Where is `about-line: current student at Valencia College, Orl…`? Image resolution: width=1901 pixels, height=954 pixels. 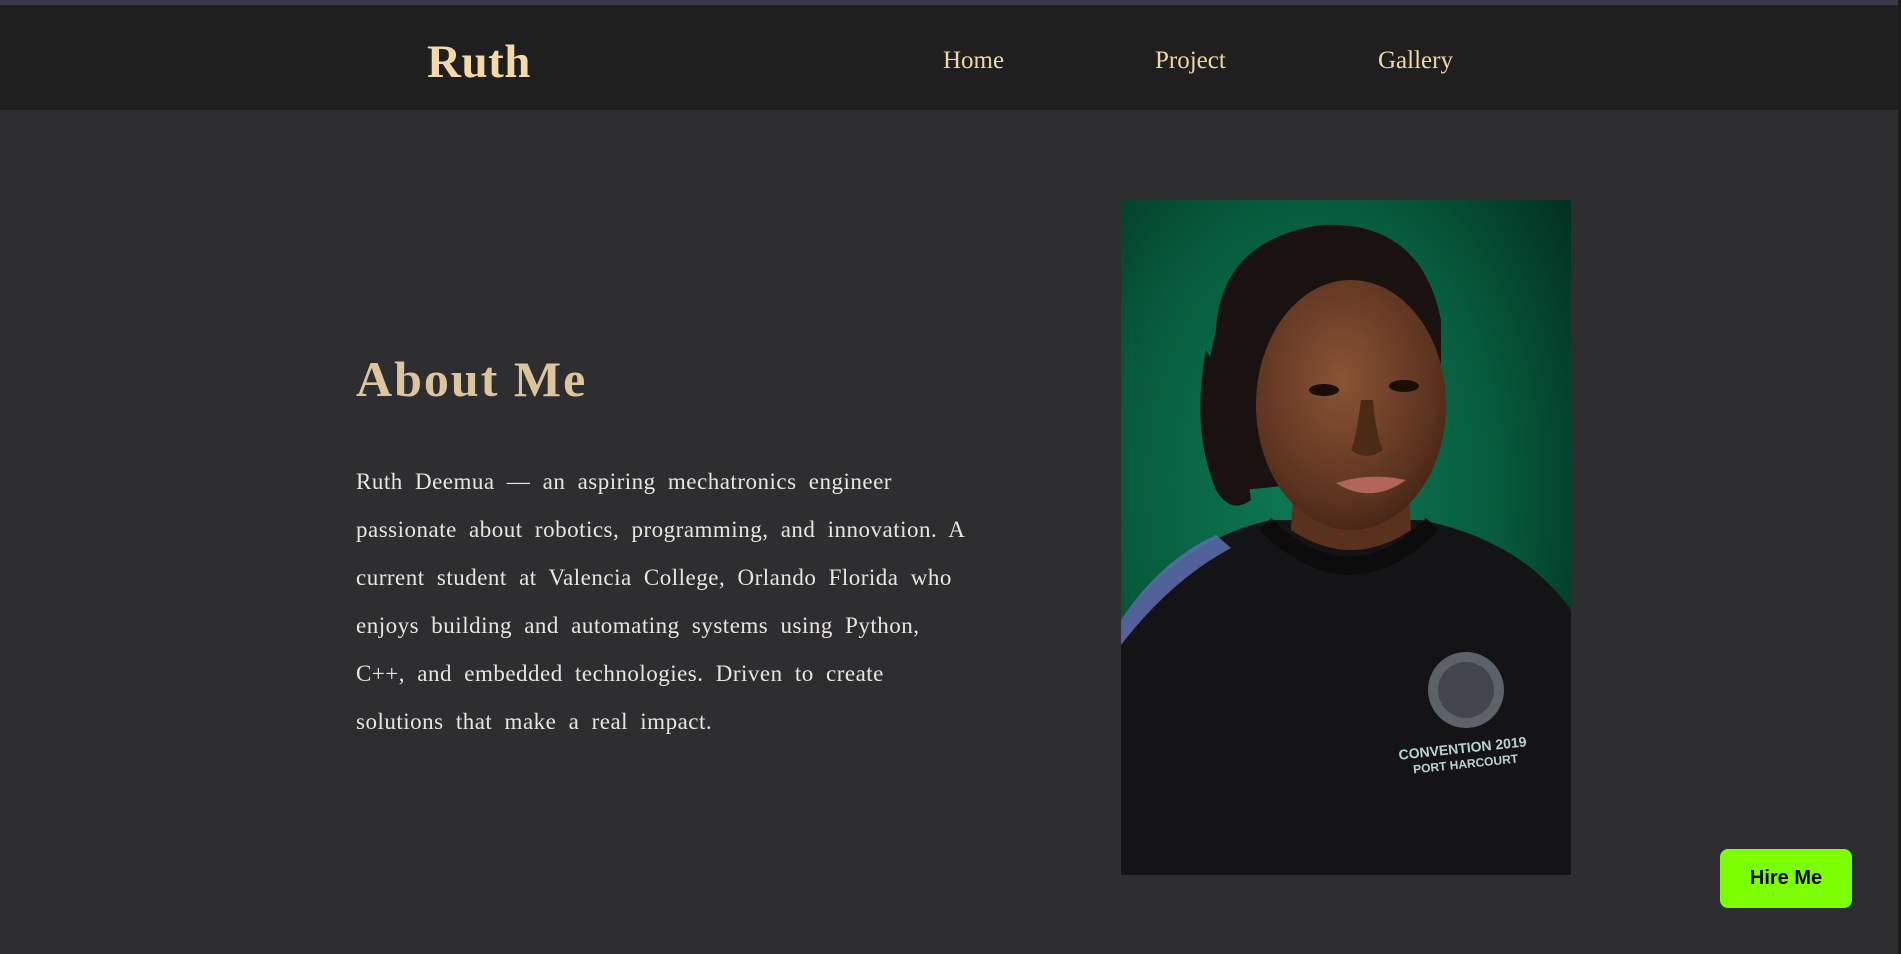
about-line: current student at Valencia College, Orl… is located at coordinates (654, 577).